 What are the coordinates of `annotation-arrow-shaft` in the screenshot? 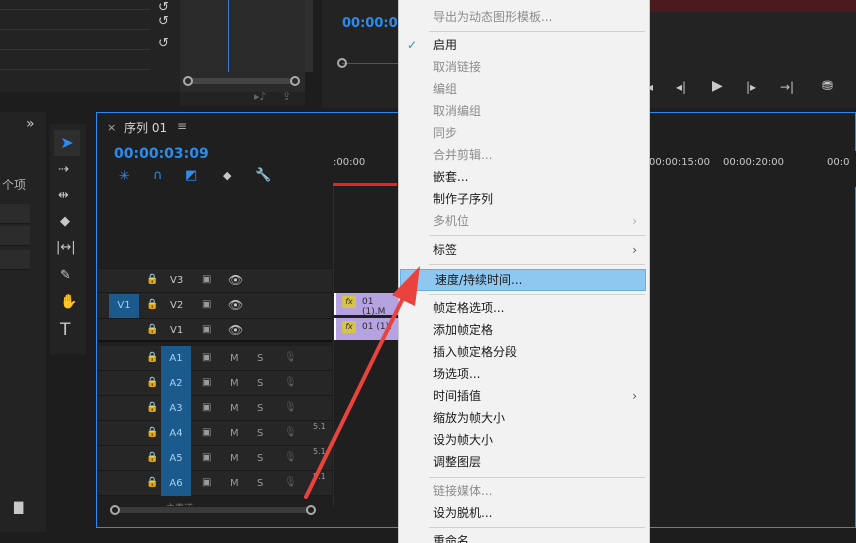 It's located at (355, 396).